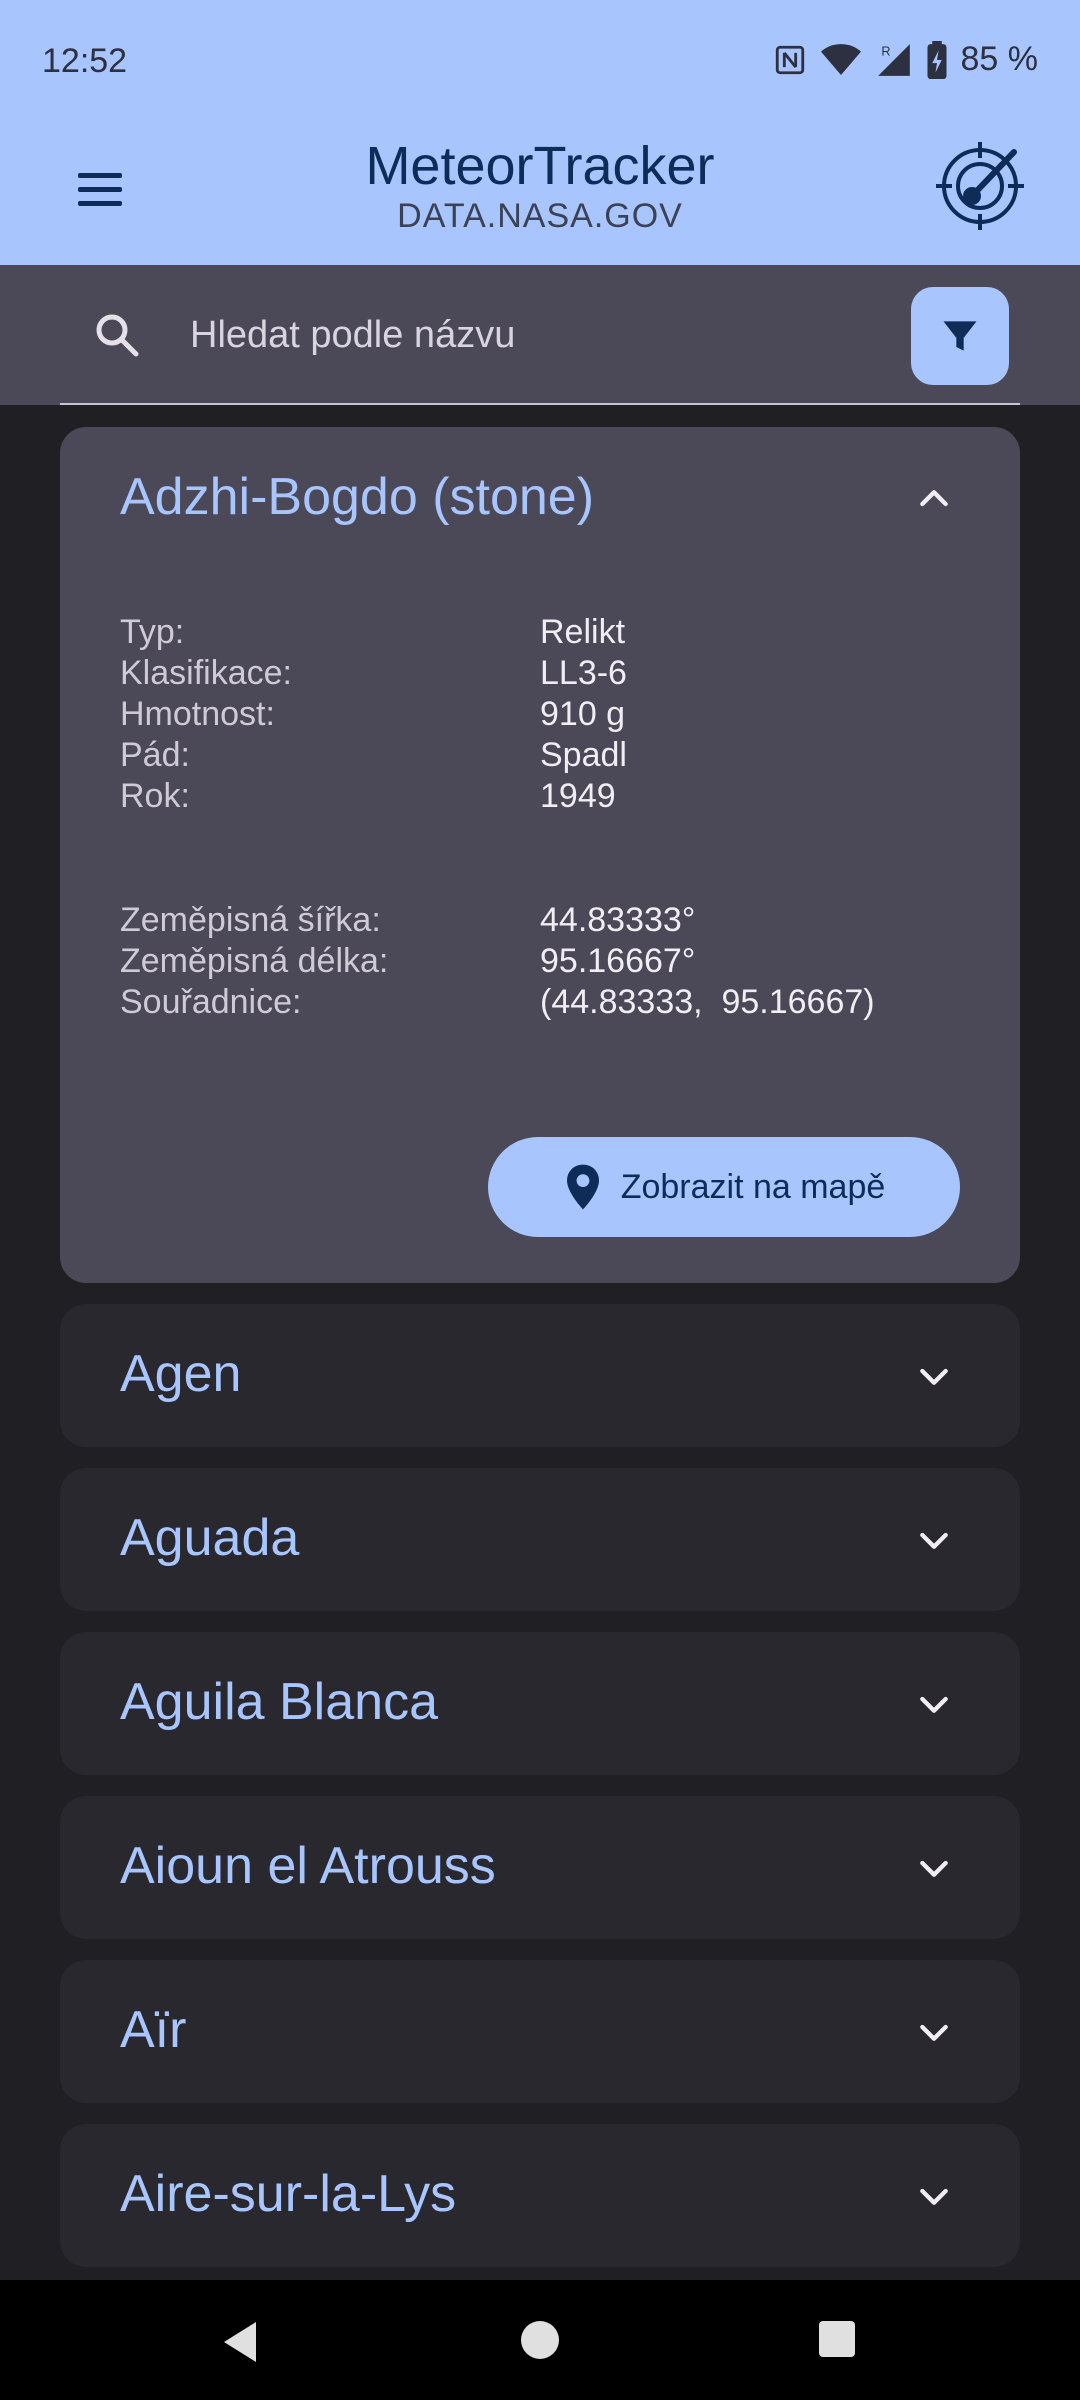 The width and height of the screenshot is (1080, 2400). Describe the element at coordinates (155, 796) in the screenshot. I see `detail-label: Rok:` at that location.